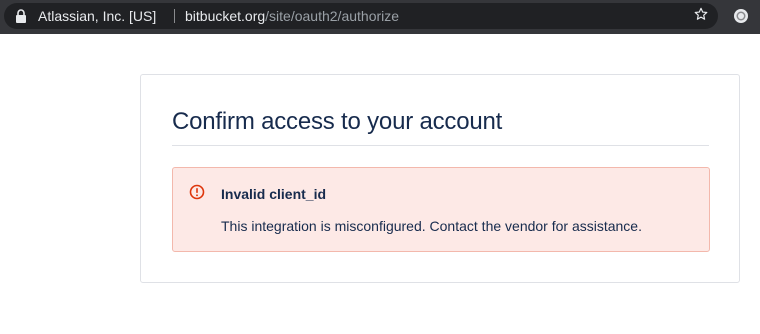 Image resolution: width=760 pixels, height=334 pixels. I want to click on url-text: bitbucket.org/site/oauth2/authorize, so click(292, 16).